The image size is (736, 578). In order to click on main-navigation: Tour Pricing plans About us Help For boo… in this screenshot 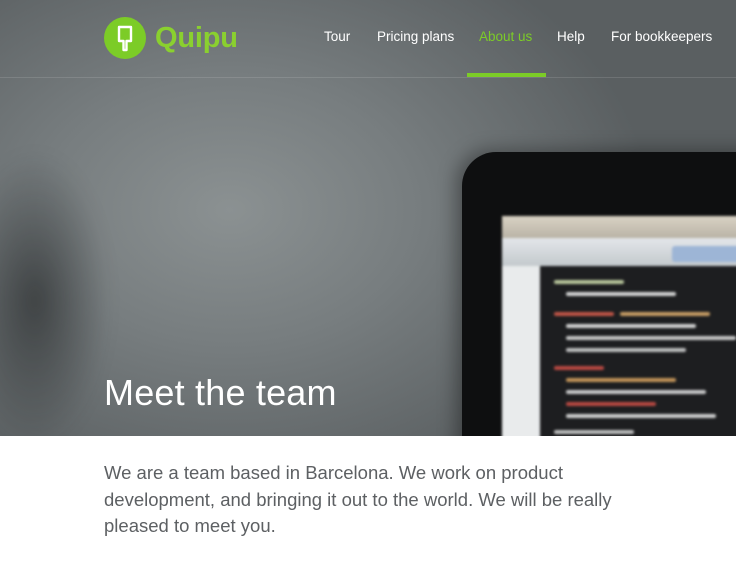, I will do `click(368, 38)`.